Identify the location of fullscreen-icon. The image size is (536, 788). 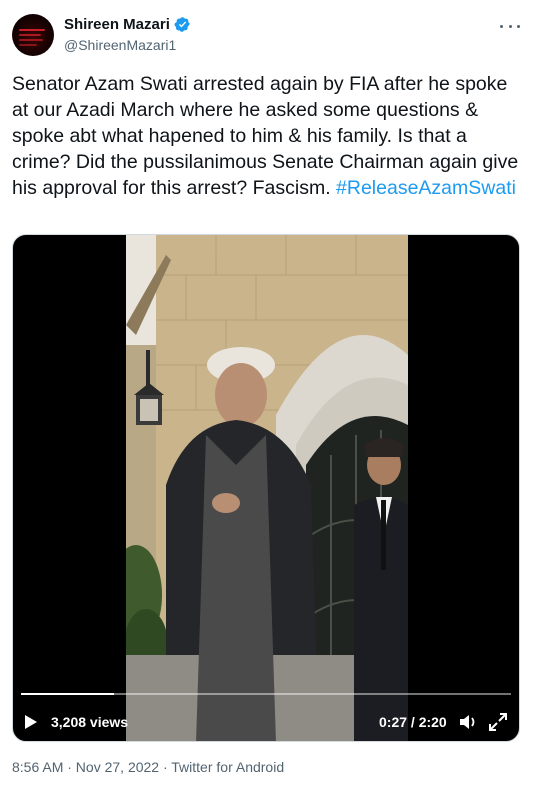
(498, 722).